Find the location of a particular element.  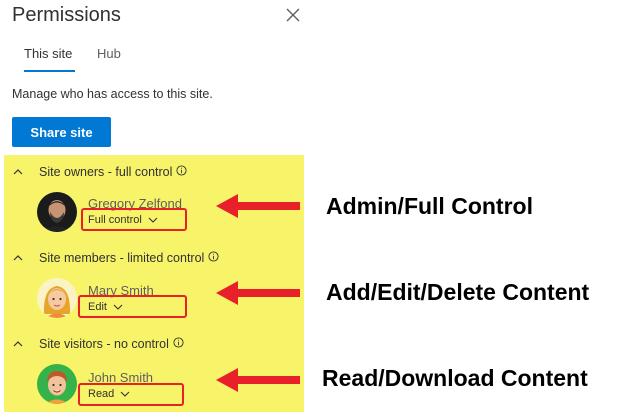

group-title-visitors: Site visitors - no control is located at coordinates (104, 344).